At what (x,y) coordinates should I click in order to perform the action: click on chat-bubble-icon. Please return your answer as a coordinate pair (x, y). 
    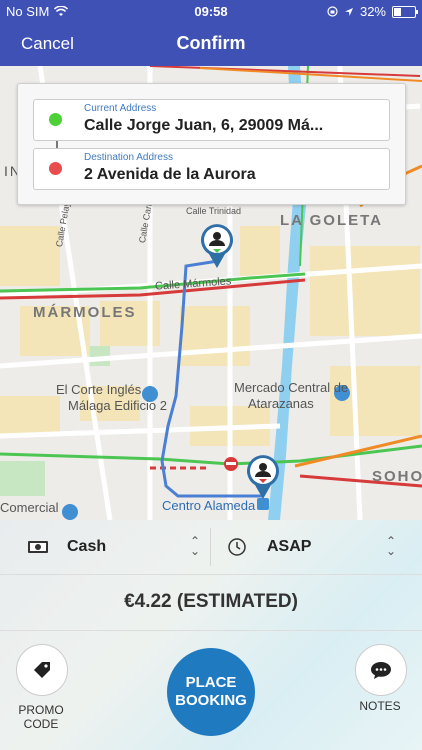
    Looking at the image, I should click on (381, 670).